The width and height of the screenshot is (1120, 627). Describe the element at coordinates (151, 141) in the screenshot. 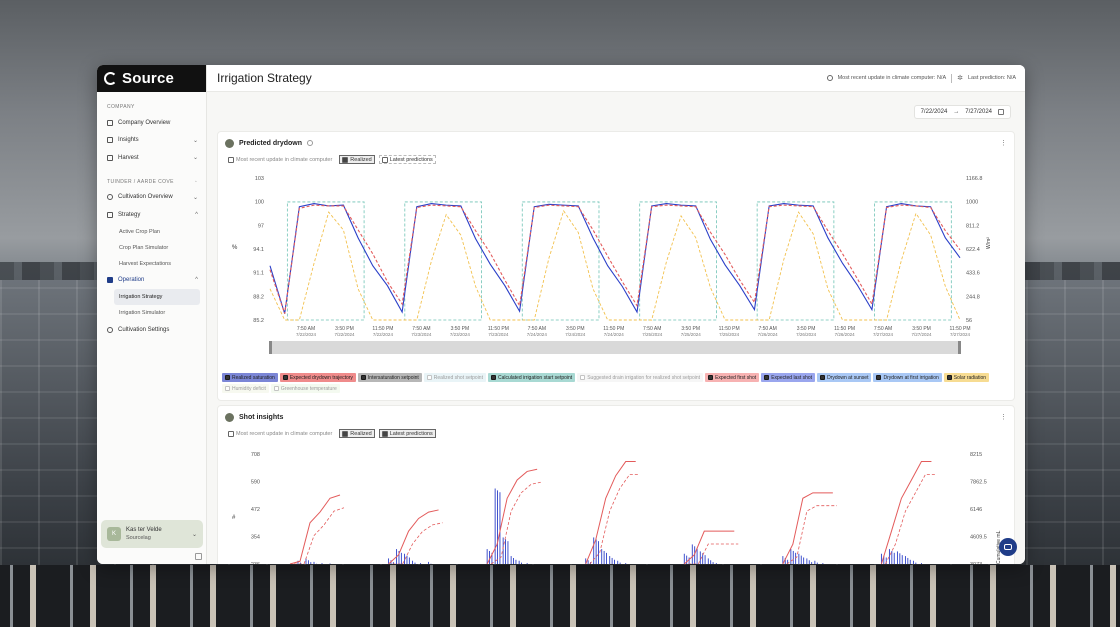

I see `sidebar-item-insights: Insights ⌄` at that location.